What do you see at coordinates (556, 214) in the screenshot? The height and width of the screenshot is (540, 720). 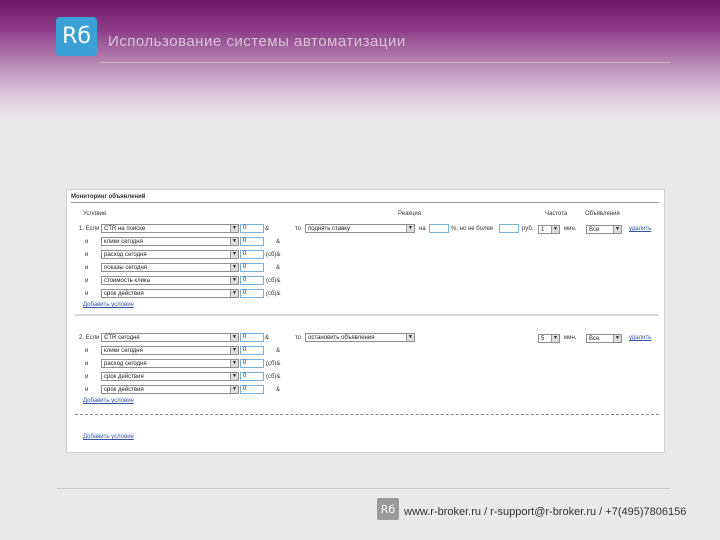 I see `header-frequency: Частота` at bounding box center [556, 214].